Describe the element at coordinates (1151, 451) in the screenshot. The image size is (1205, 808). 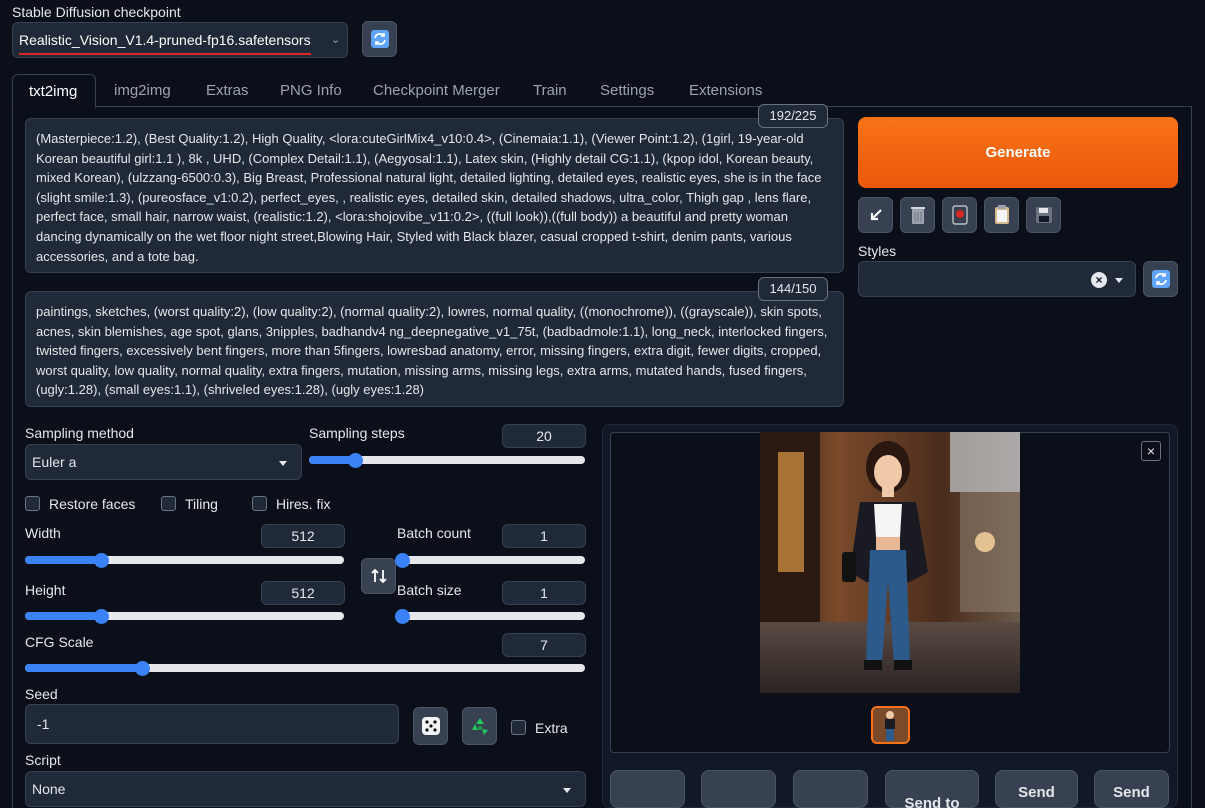
I see `close-icon: ×` at that location.